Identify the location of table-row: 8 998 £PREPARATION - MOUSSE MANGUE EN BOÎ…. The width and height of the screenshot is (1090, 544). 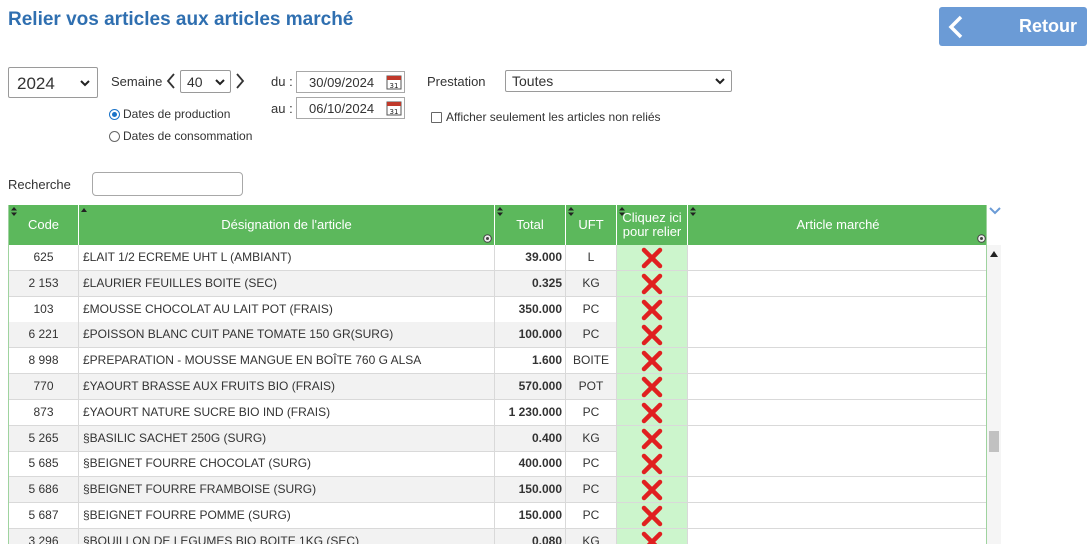
(497, 361).